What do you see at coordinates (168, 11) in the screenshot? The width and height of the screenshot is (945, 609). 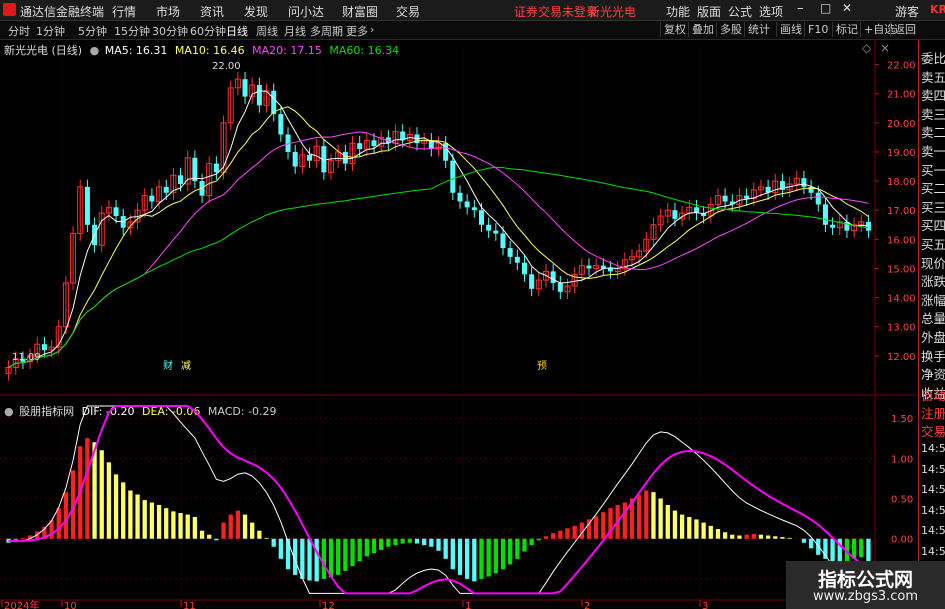 I see `menu-item-market: 市场` at bounding box center [168, 11].